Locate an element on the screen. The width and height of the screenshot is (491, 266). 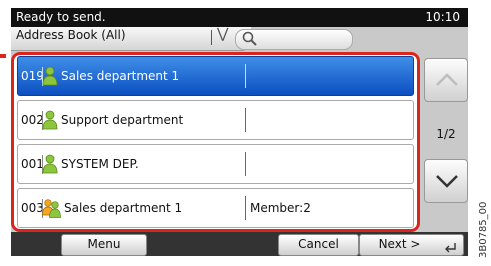
destination-number: 002 is located at coordinates (32, 120).